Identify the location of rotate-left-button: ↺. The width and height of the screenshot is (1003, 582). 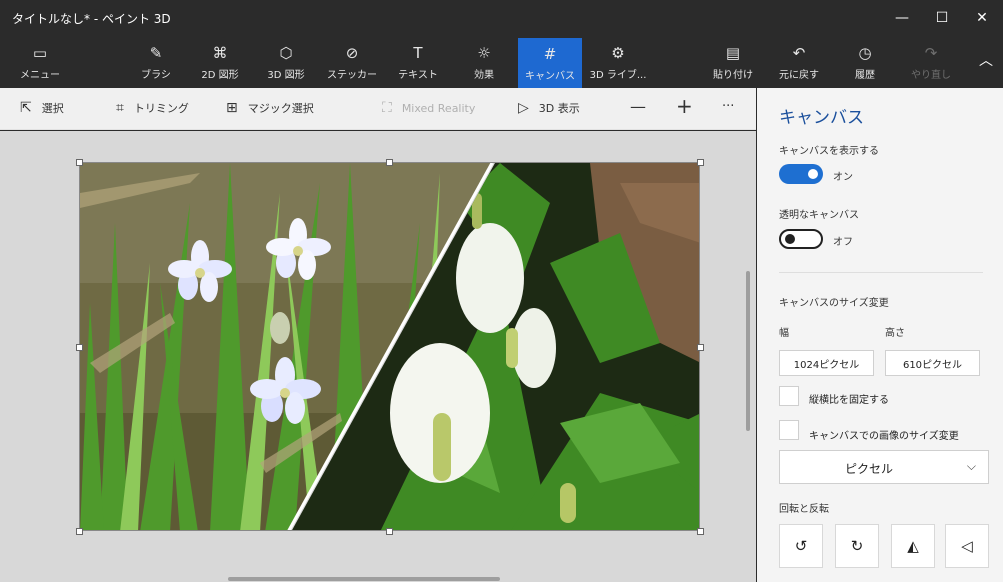
(801, 546).